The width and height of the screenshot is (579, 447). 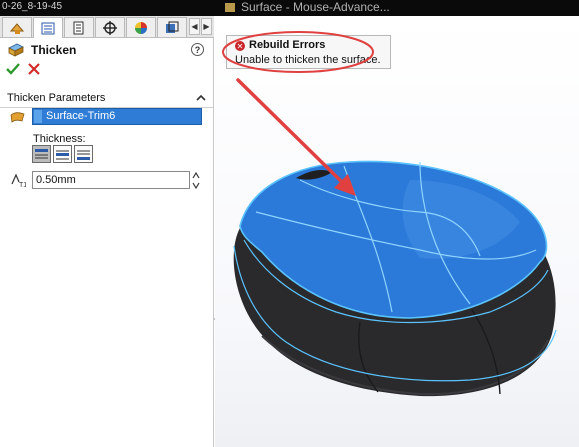 I want to click on selected-surface: Surface-Trim6, so click(x=80, y=116).